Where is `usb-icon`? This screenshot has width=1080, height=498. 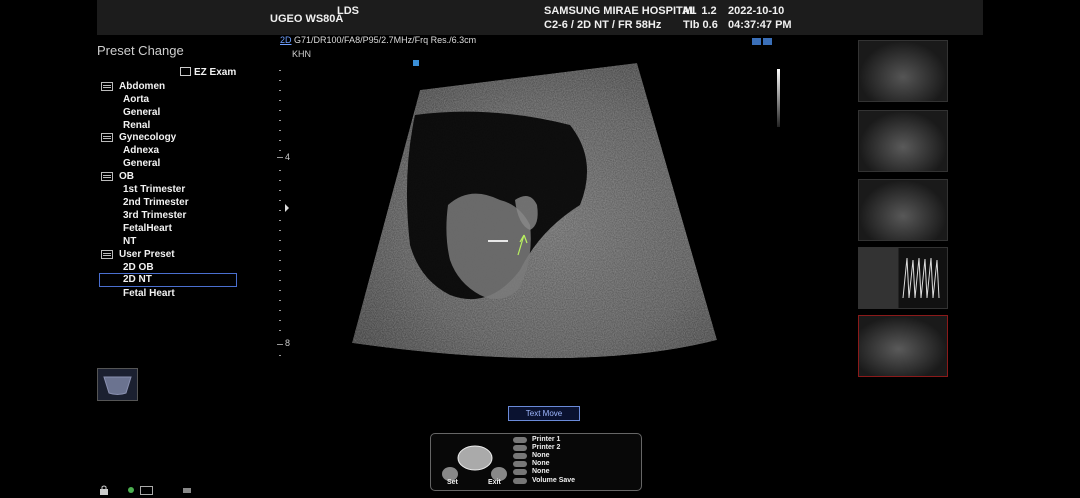 usb-icon is located at coordinates (146, 490).